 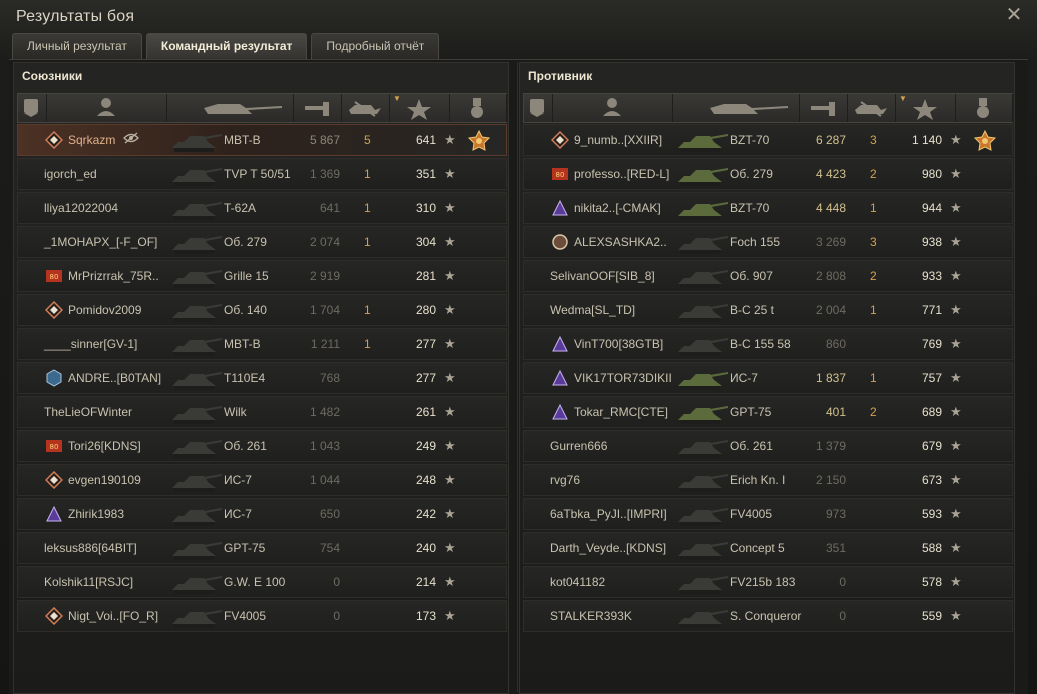 What do you see at coordinates (245, 378) in the screenshot?
I see `vehicle-name: T110E4` at bounding box center [245, 378].